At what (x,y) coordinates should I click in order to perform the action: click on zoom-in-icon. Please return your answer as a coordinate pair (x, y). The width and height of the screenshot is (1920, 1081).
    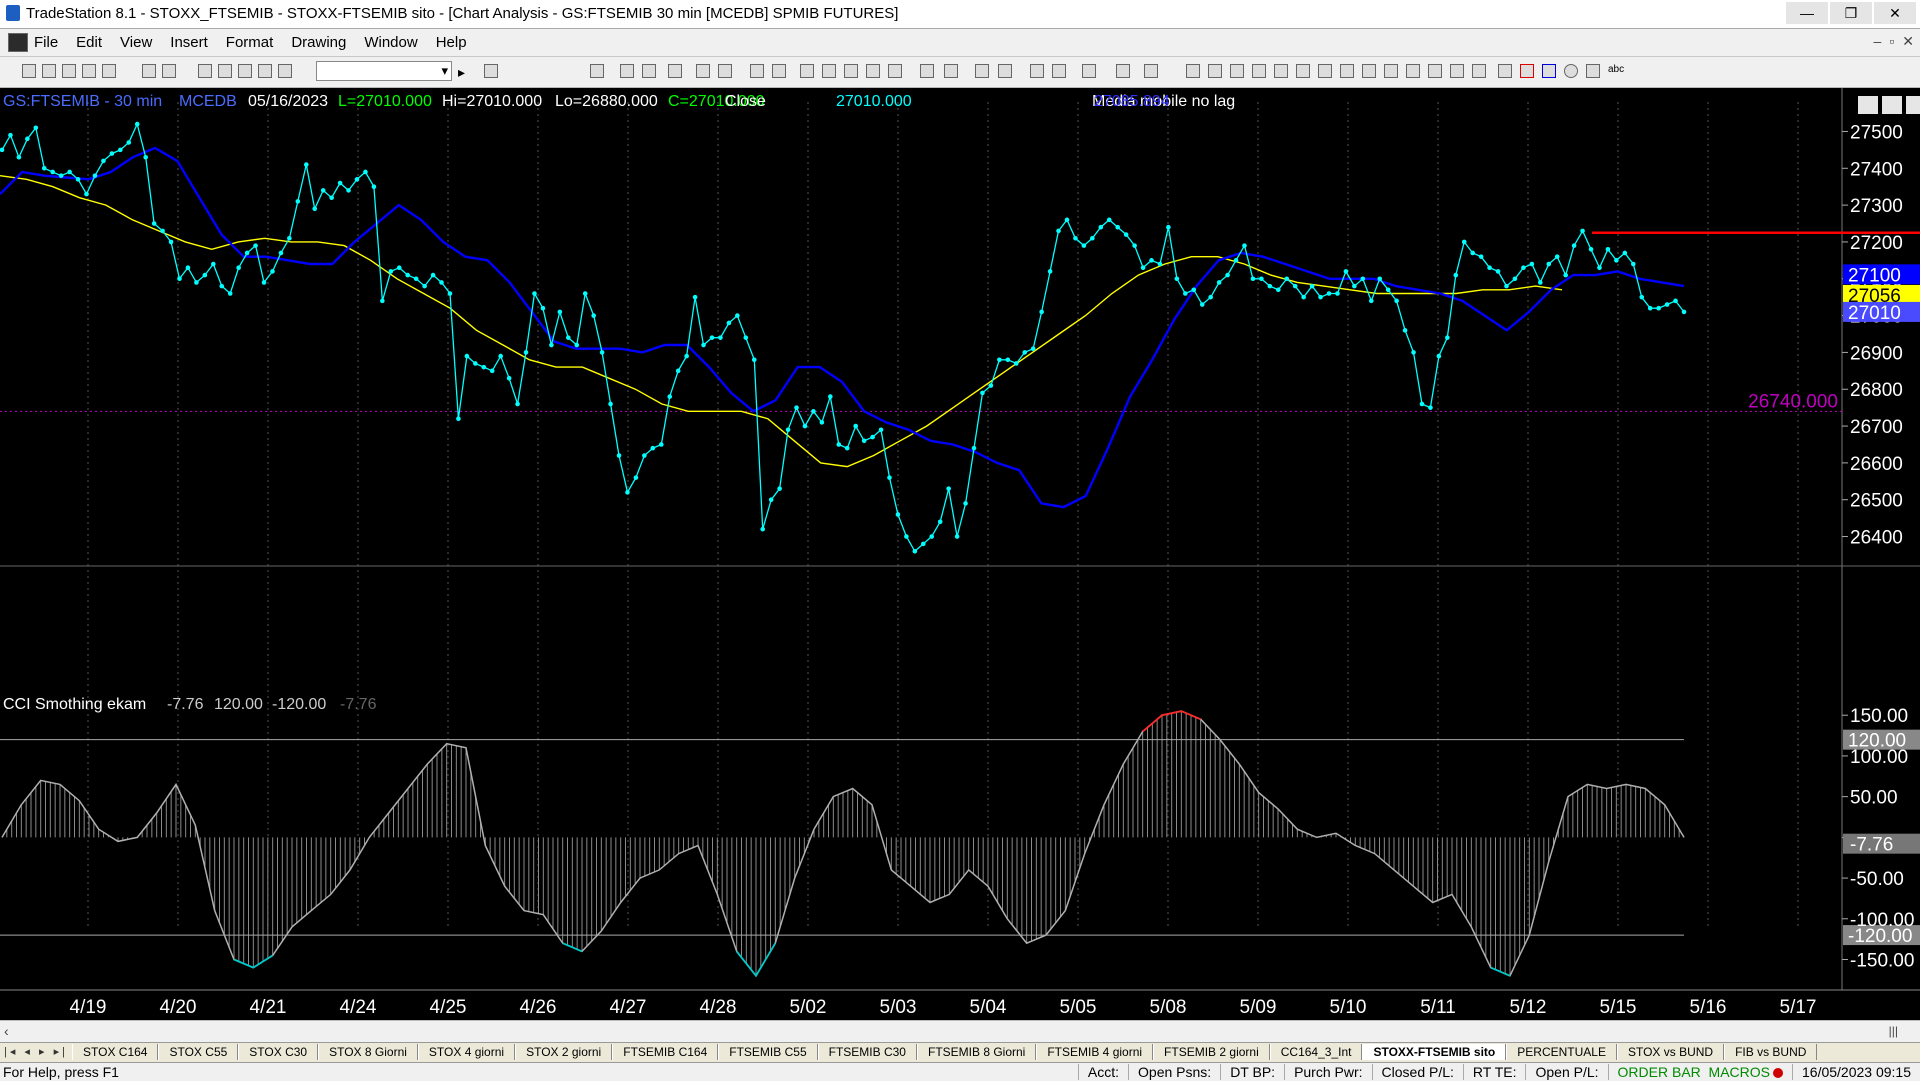
    Looking at the image, I should click on (982, 71).